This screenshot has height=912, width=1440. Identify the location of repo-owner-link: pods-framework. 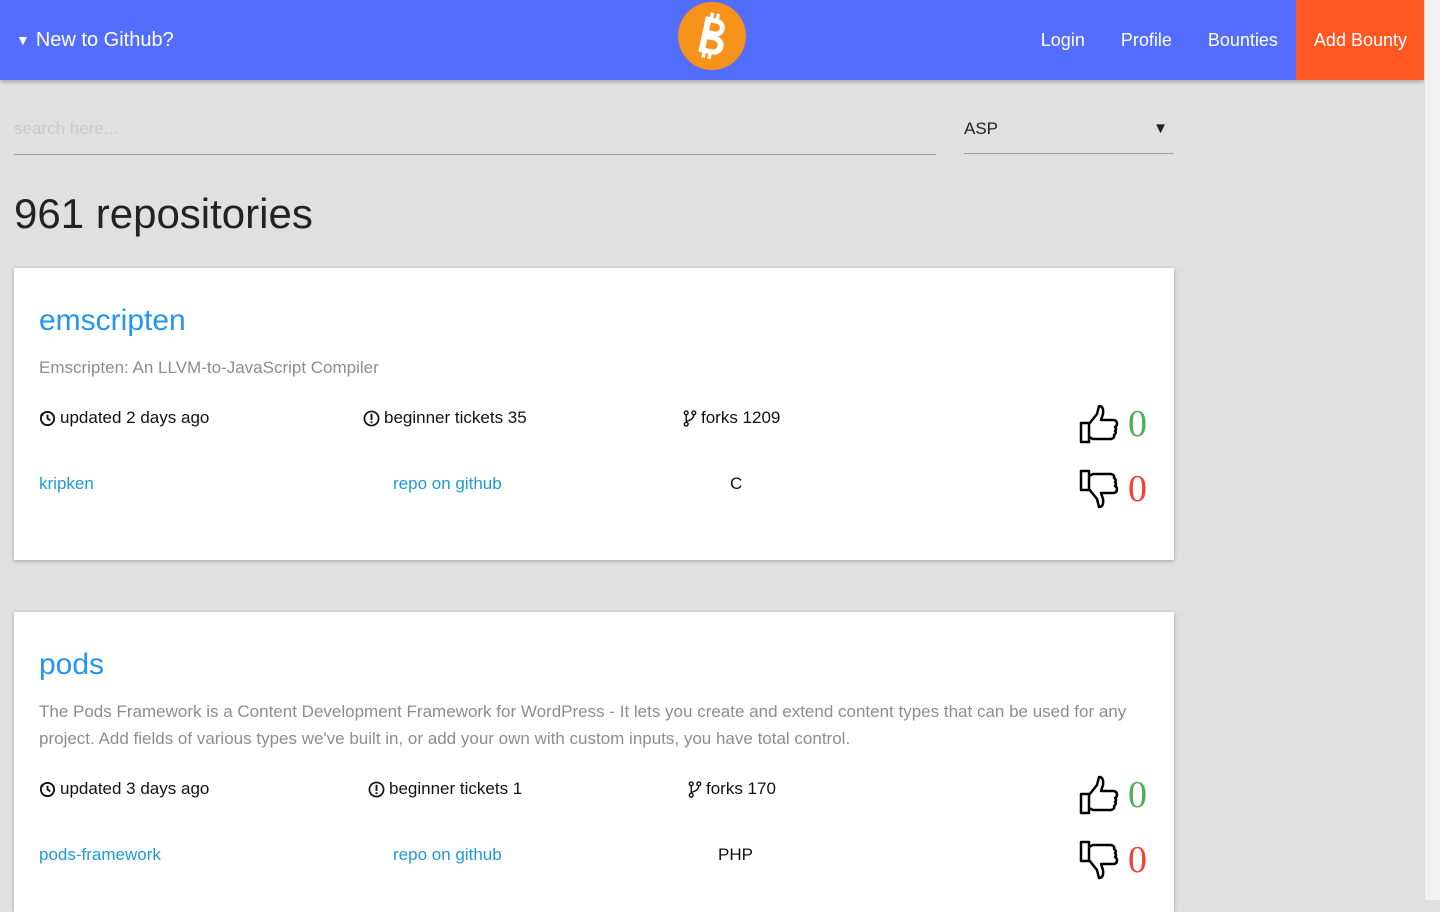
(100, 855).